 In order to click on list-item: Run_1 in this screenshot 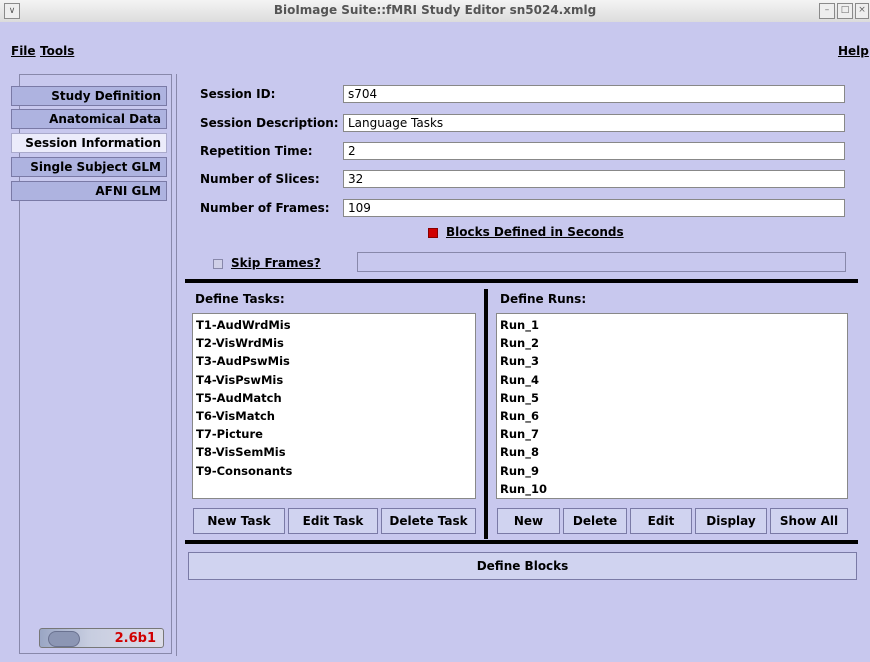, I will do `click(672, 325)`.